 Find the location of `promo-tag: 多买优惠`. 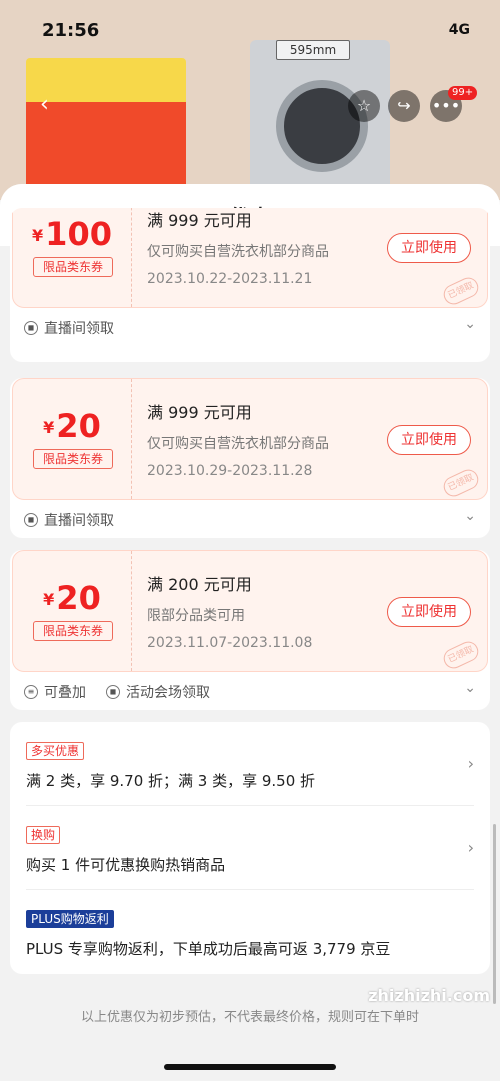

promo-tag: 多买优惠 is located at coordinates (55, 751).